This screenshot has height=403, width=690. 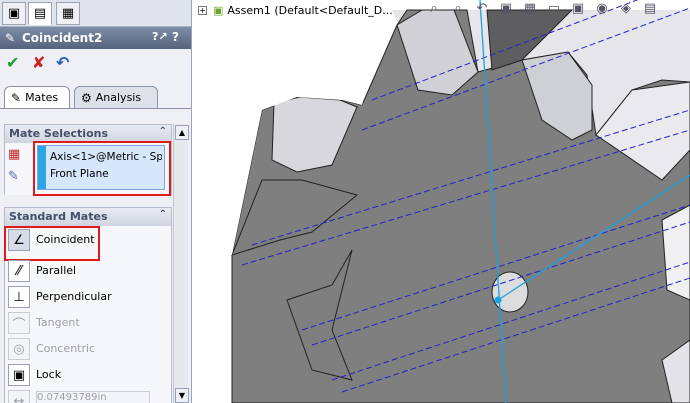 What do you see at coordinates (13, 176) in the screenshot?
I see `multi-mate-icon: ✎` at bounding box center [13, 176].